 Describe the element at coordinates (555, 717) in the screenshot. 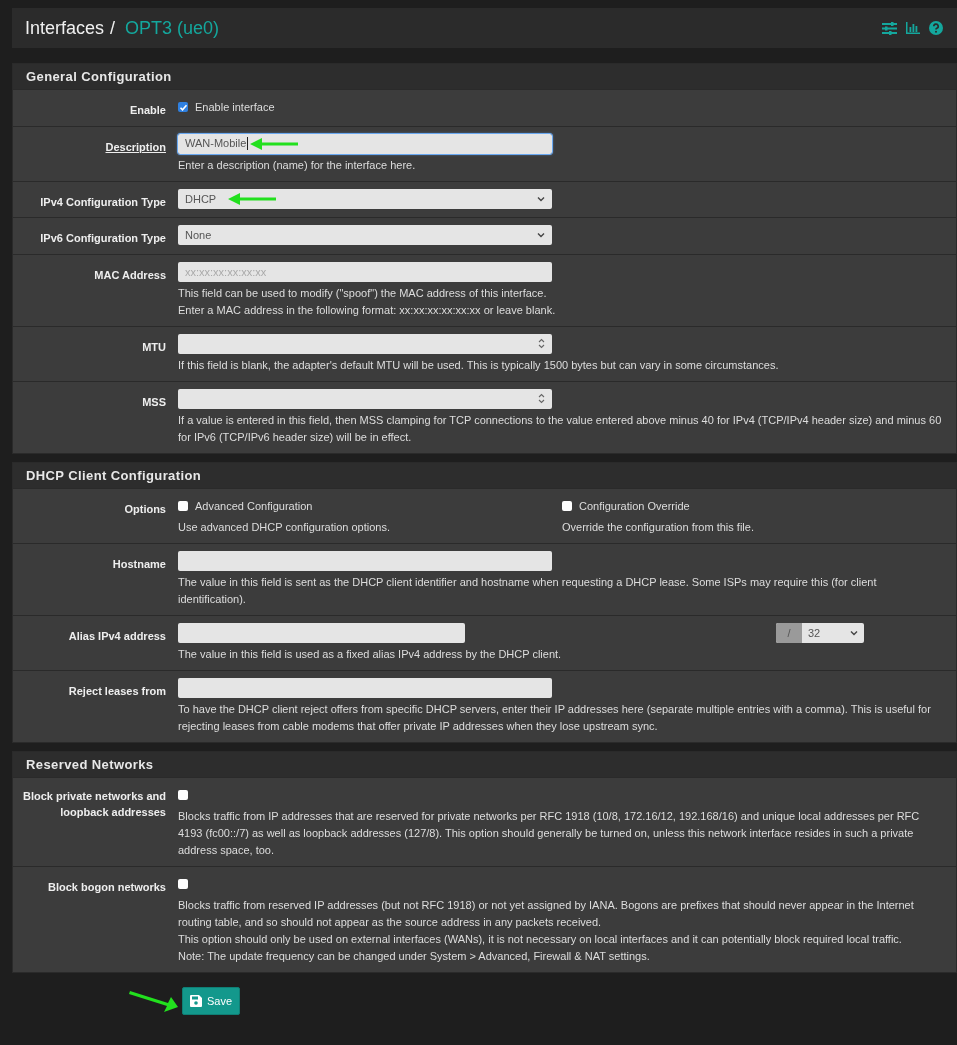

I see `help-text: To have the DHCP client reject offers from specific DHCP servers, enter their IP addresses here (separate multiple entries with a comma). This is useful for rejecting leases from cable modems that offer private IP addresses when they lose upstream sync.` at that location.